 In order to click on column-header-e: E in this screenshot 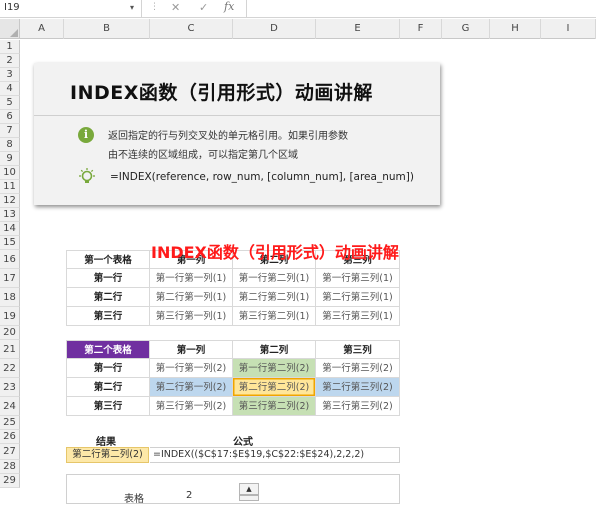, I will do `click(358, 29)`.